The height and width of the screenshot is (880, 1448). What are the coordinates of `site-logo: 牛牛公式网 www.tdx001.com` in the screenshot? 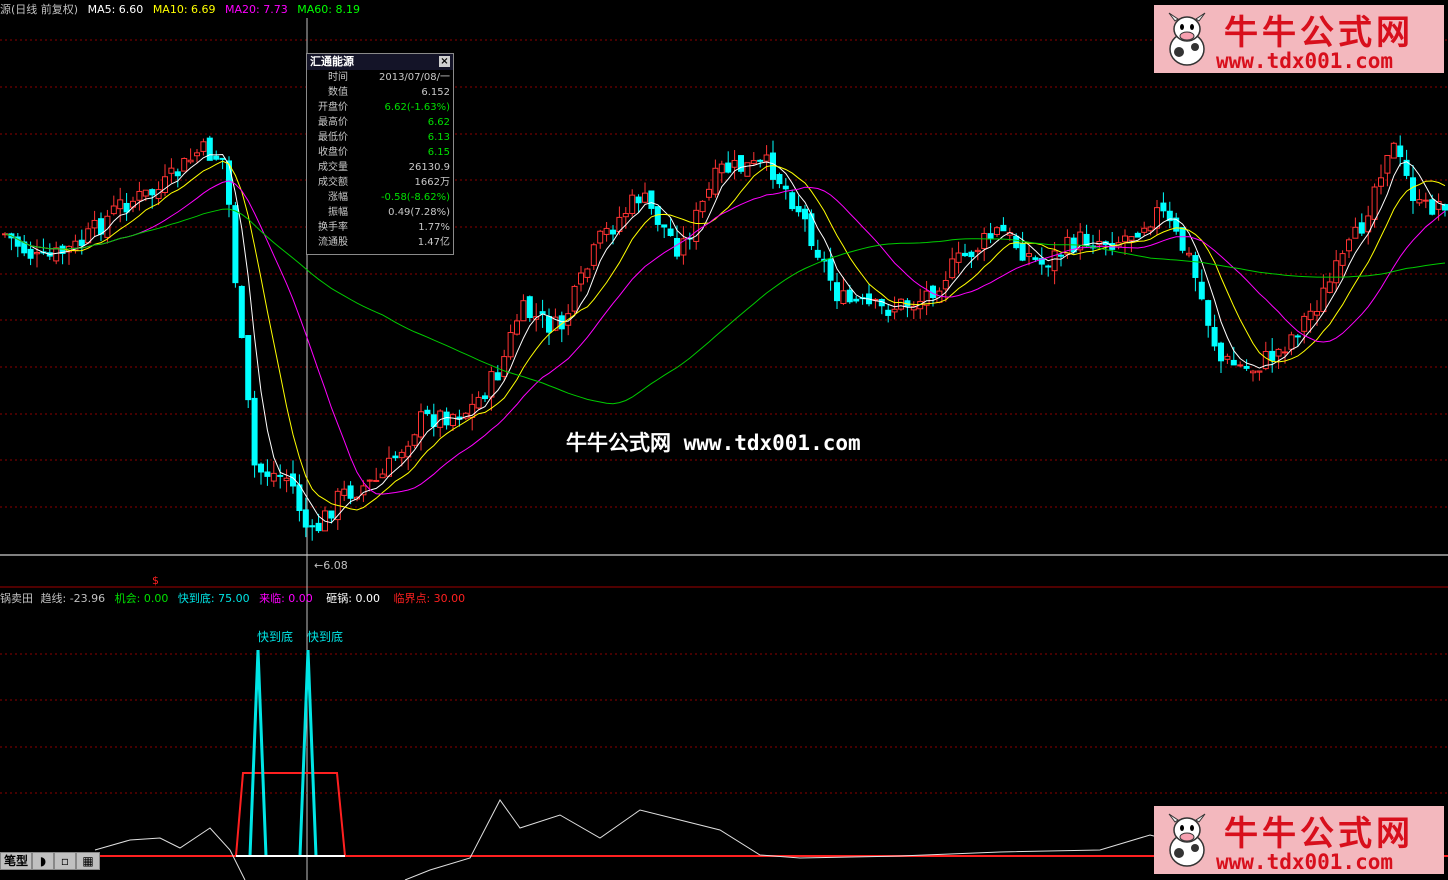 It's located at (1299, 39).